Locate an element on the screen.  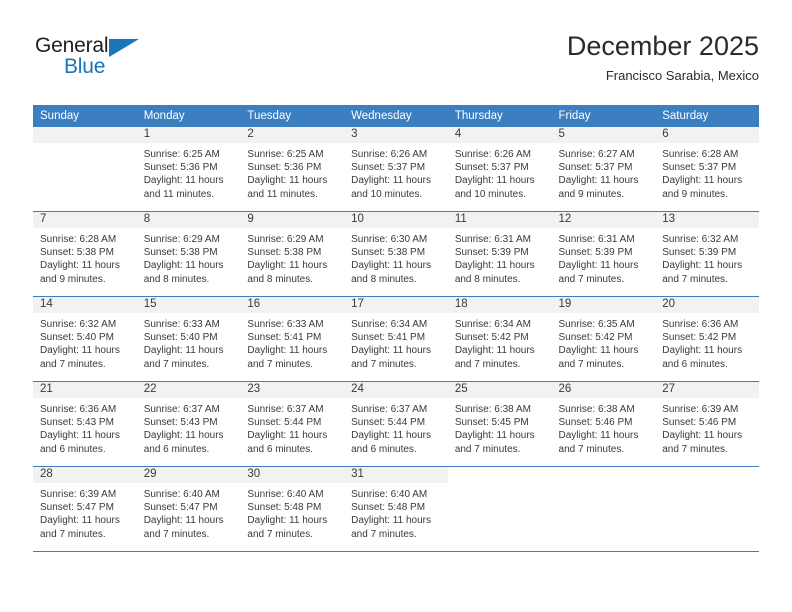
calendar-empty-cell is located at coordinates (85, 169).